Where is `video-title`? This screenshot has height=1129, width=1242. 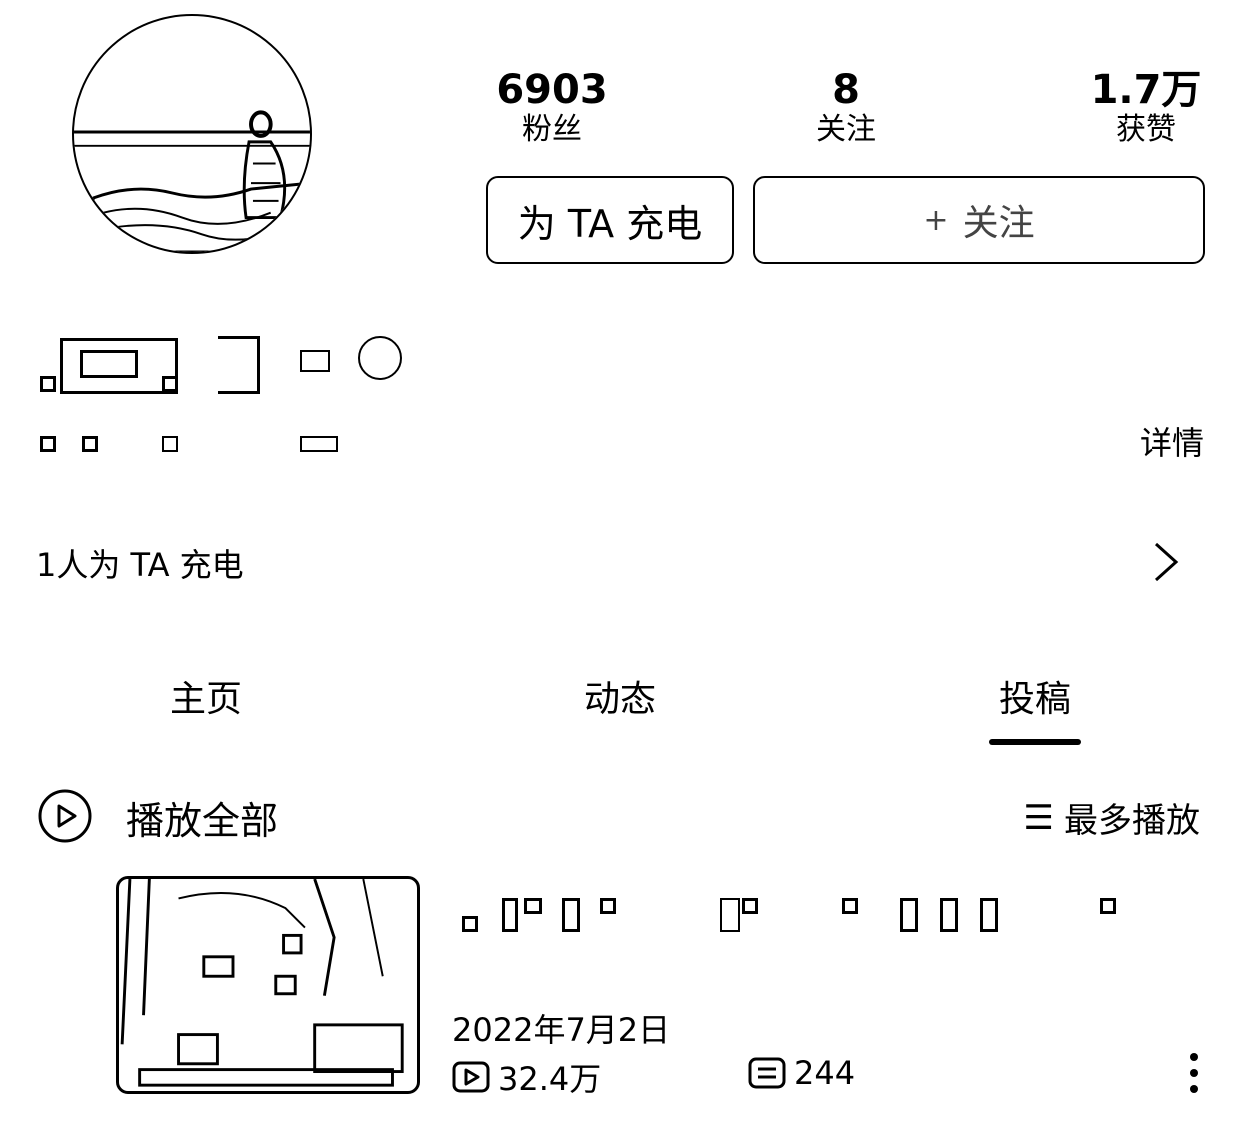
video-title is located at coordinates (793, 916).